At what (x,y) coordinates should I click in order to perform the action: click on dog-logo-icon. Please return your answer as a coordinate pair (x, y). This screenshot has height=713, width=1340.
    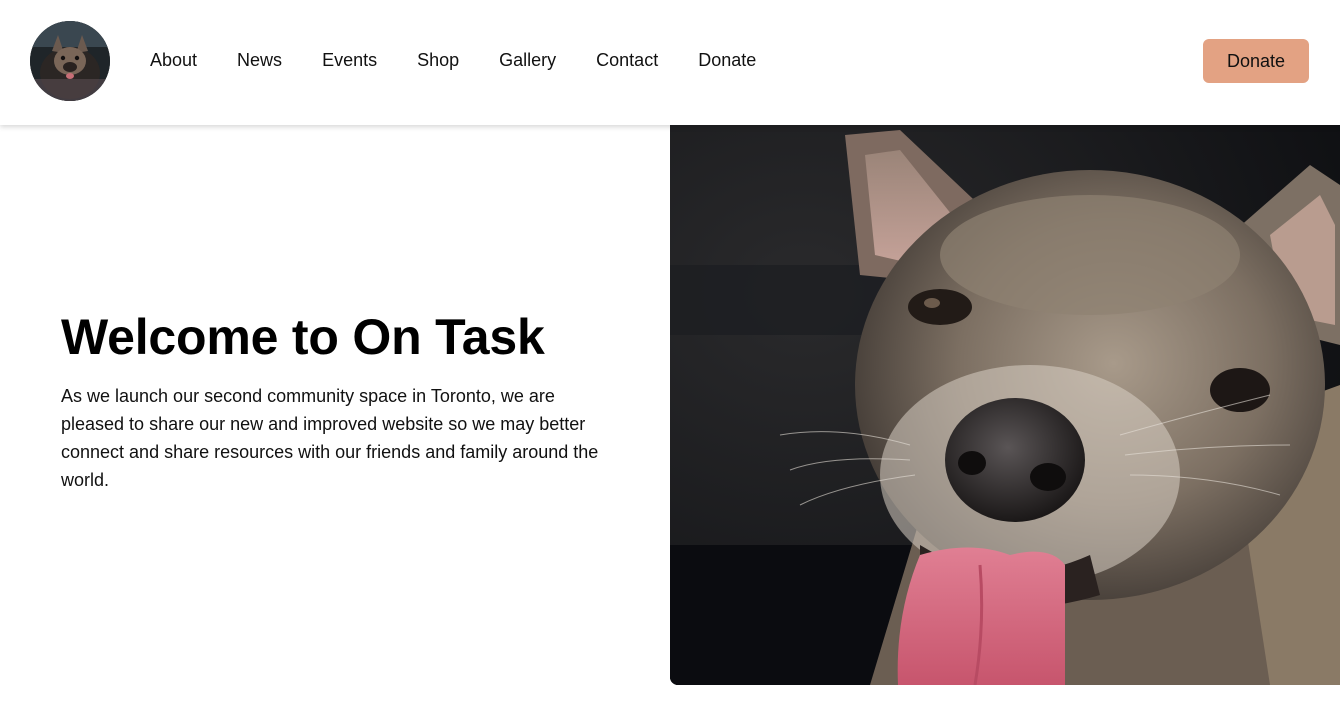
    Looking at the image, I should click on (70, 61).